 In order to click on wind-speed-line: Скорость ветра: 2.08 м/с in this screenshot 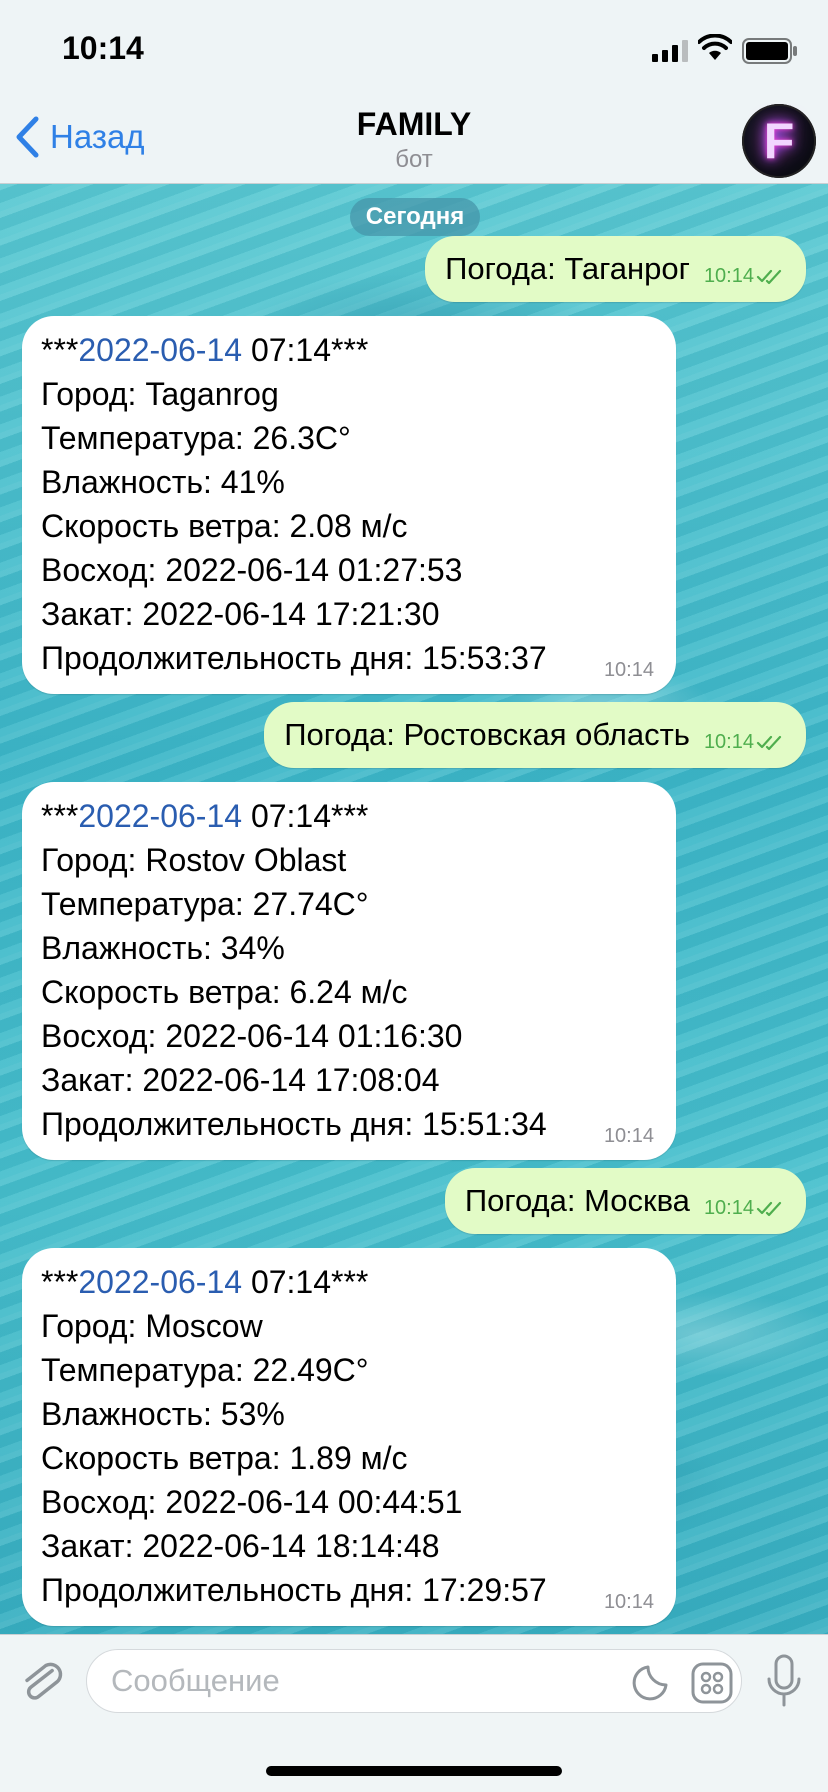, I will do `click(224, 526)`.